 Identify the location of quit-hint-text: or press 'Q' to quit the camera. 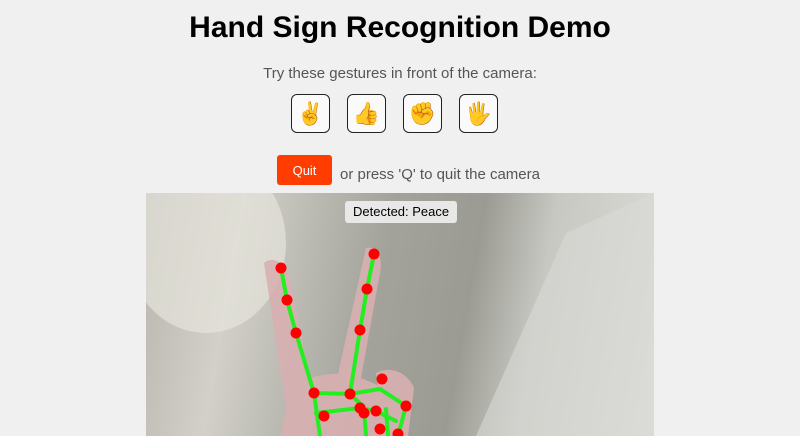
(440, 174).